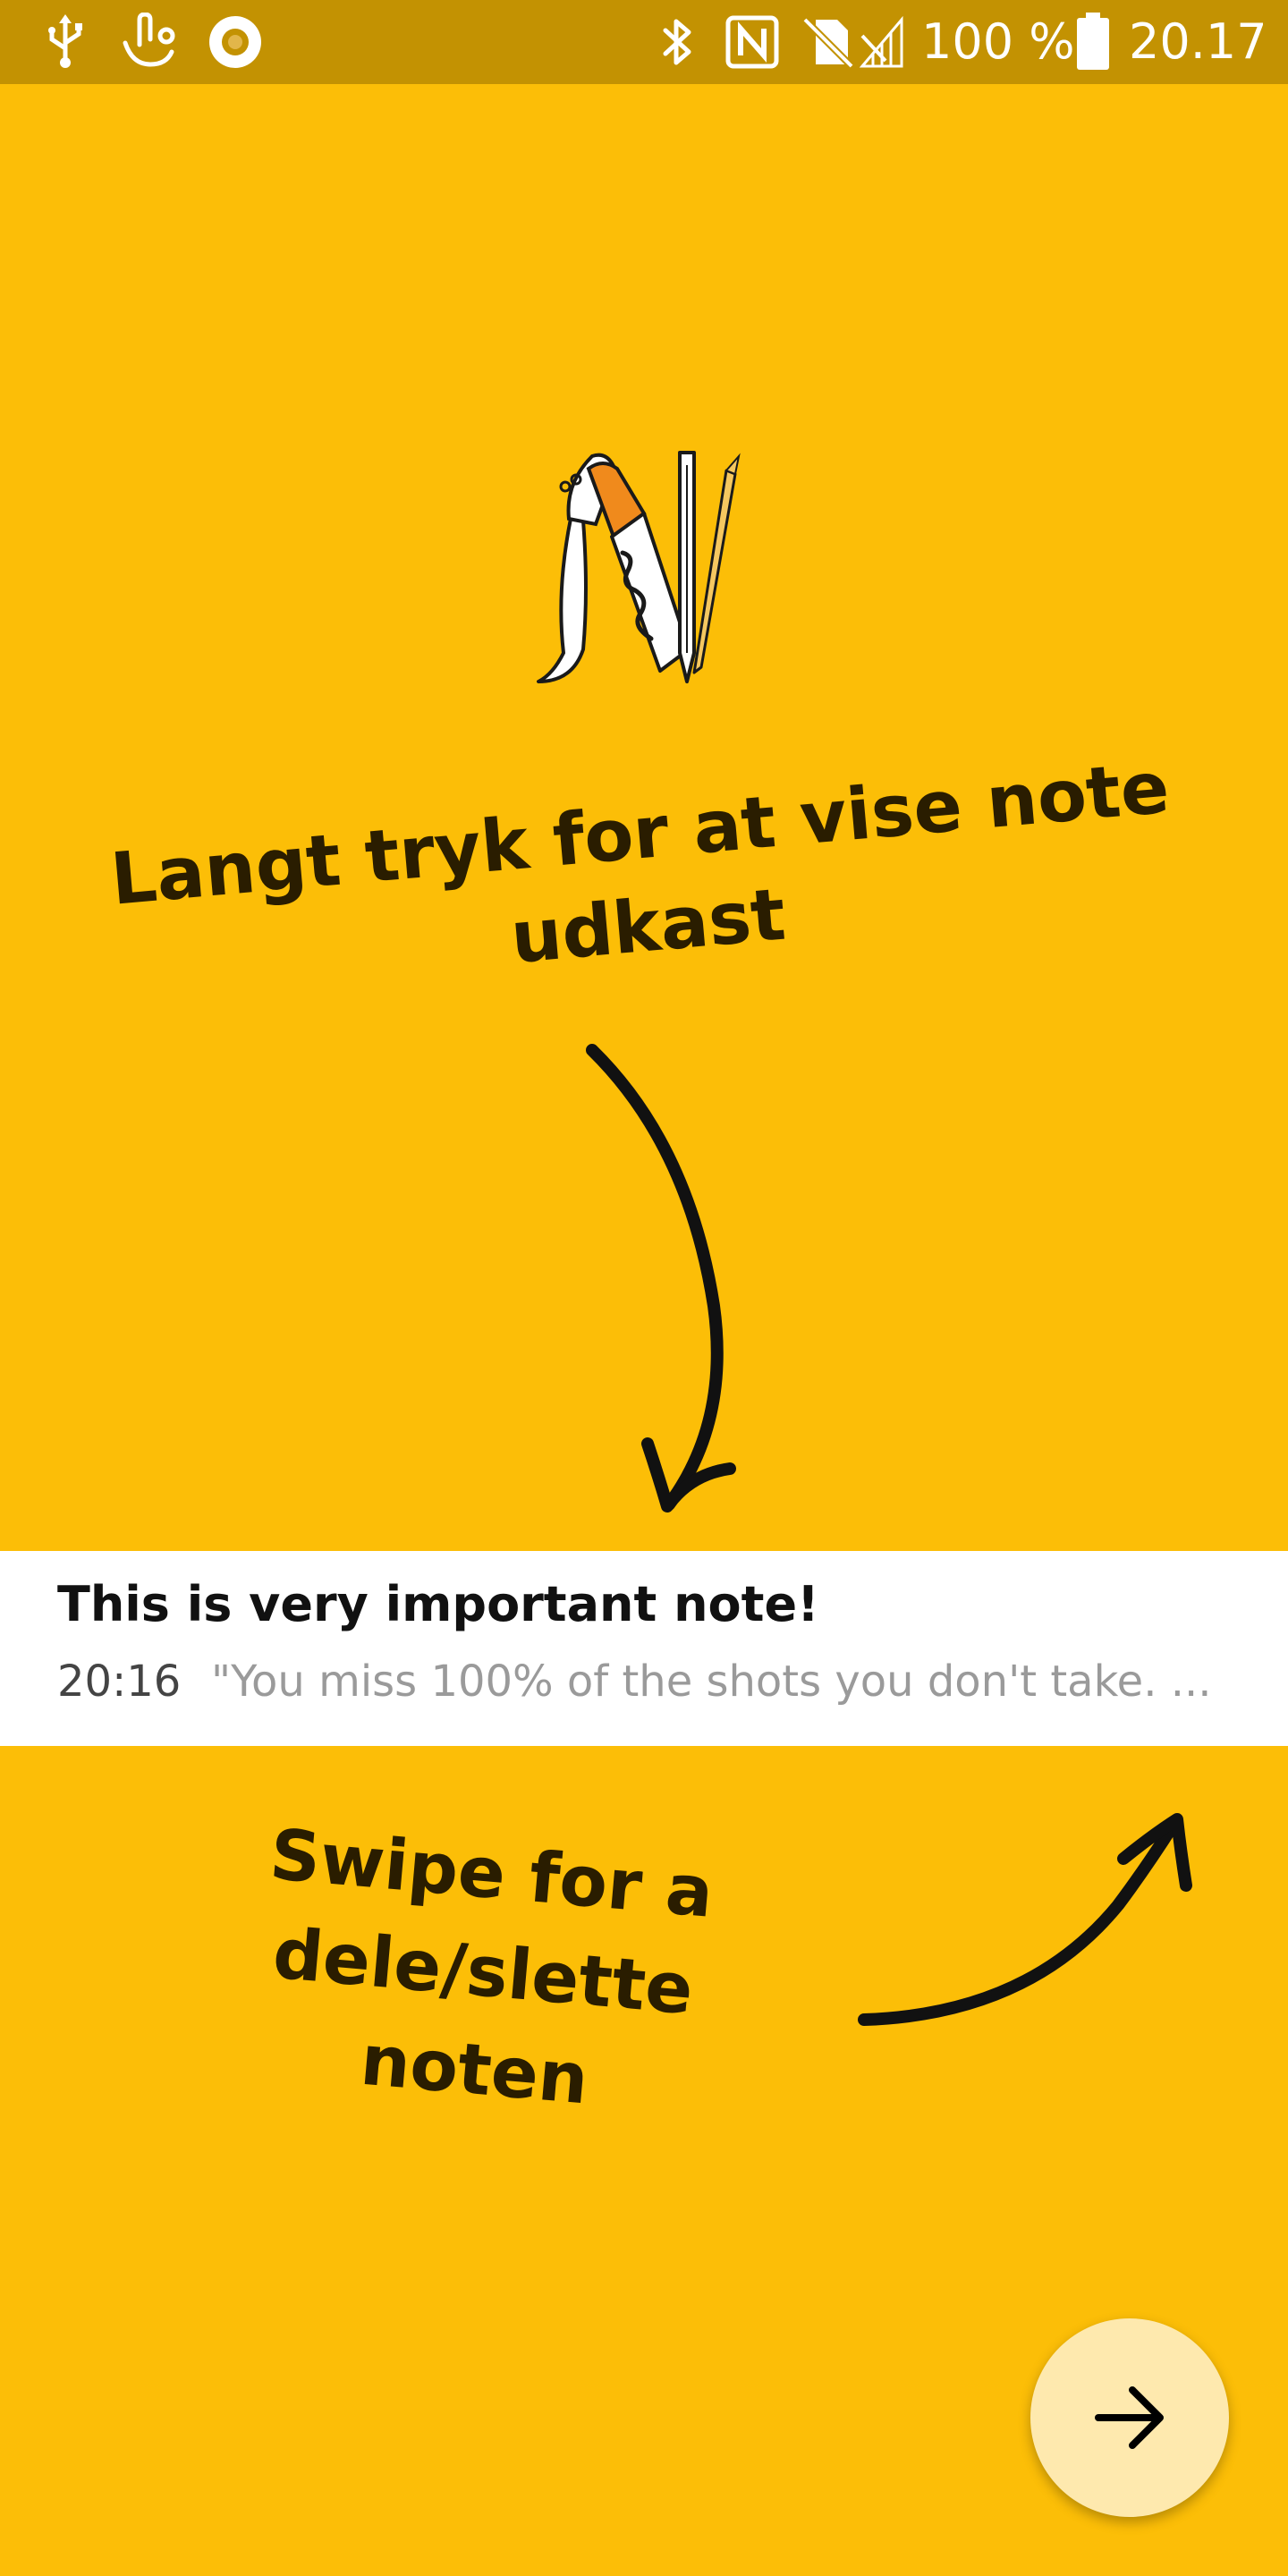 The image size is (1288, 2576). Describe the element at coordinates (644, 880) in the screenshot. I see `long-press-hint: Langt tryk for at vise note udkast` at that location.